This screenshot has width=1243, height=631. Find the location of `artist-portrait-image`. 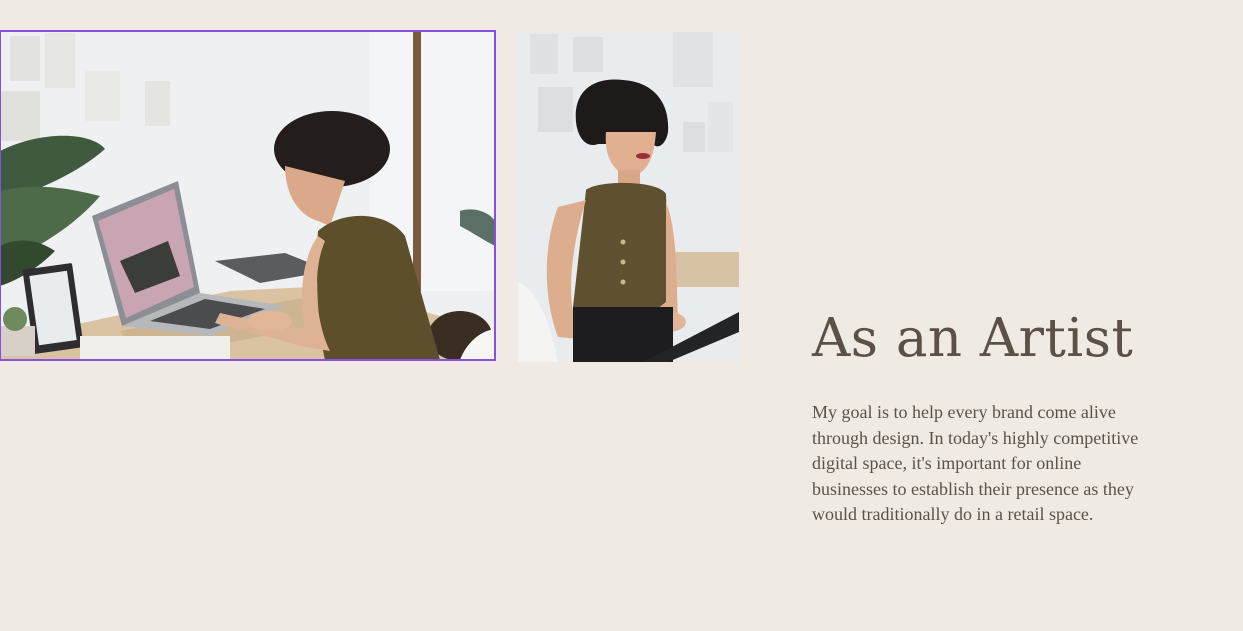

artist-portrait-image is located at coordinates (628, 197).